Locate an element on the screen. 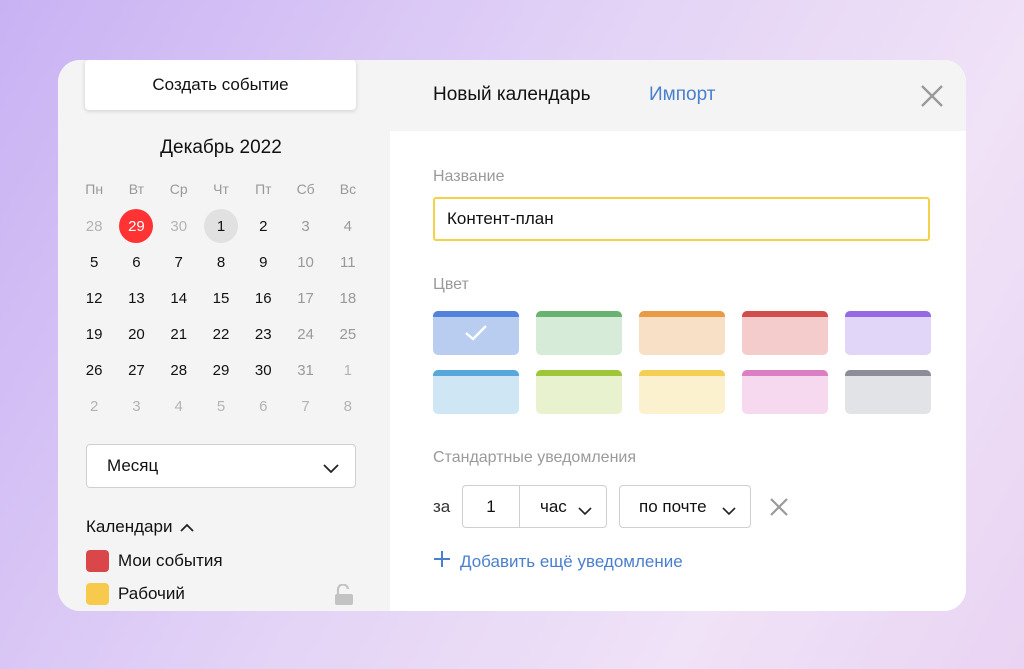  tab-import: Импорт is located at coordinates (682, 95).